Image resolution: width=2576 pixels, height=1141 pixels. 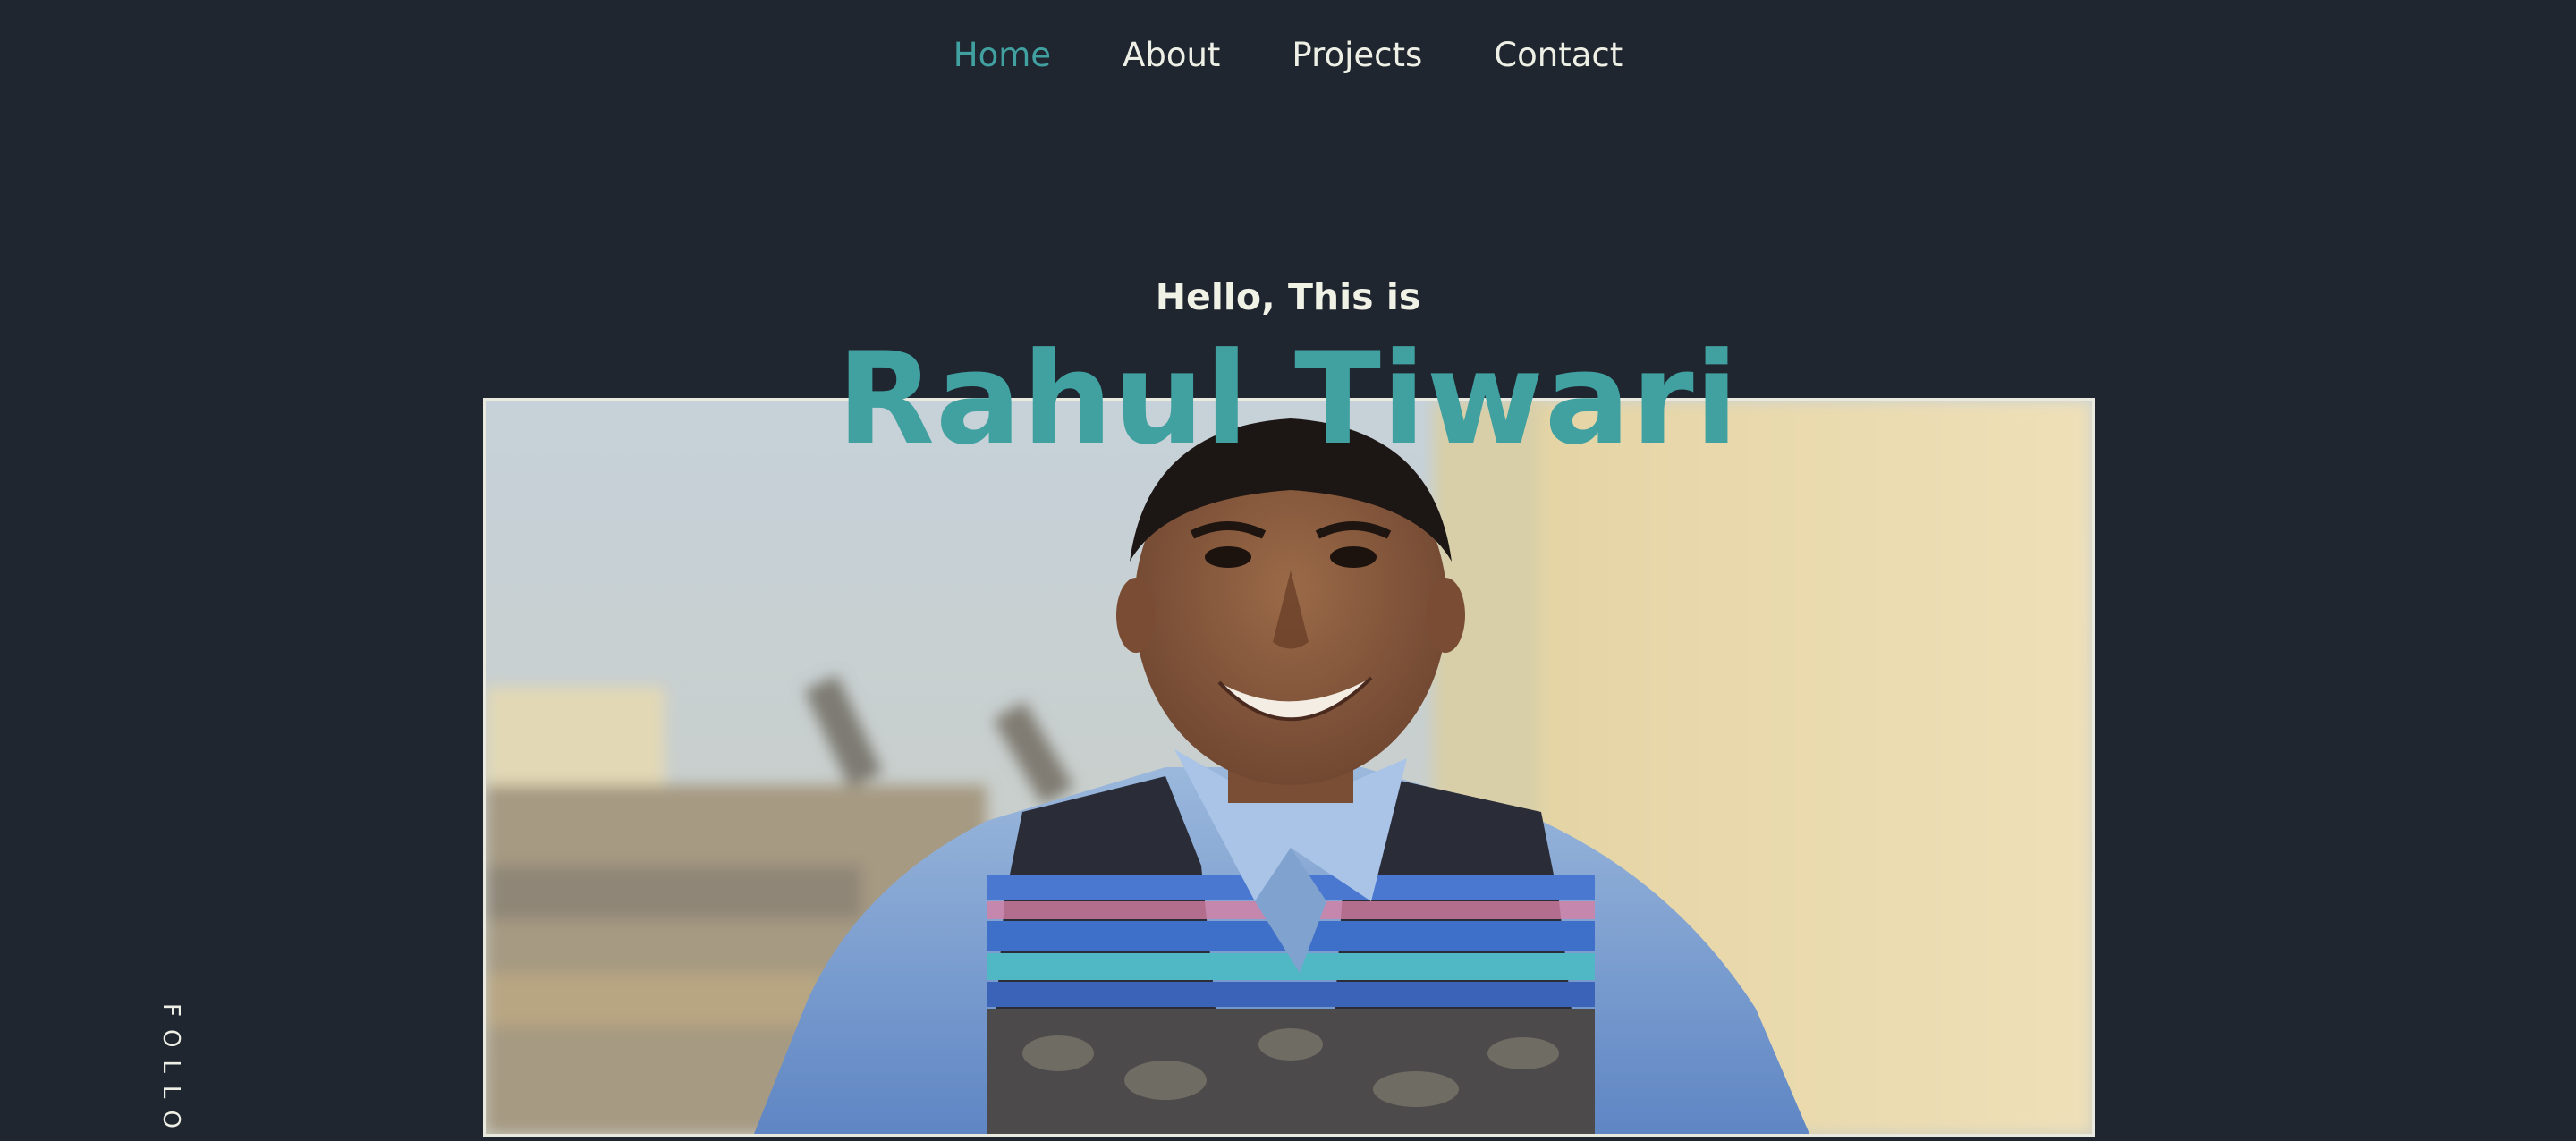 I want to click on hero-name: Rahul Tiwari, so click(x=1288, y=399).